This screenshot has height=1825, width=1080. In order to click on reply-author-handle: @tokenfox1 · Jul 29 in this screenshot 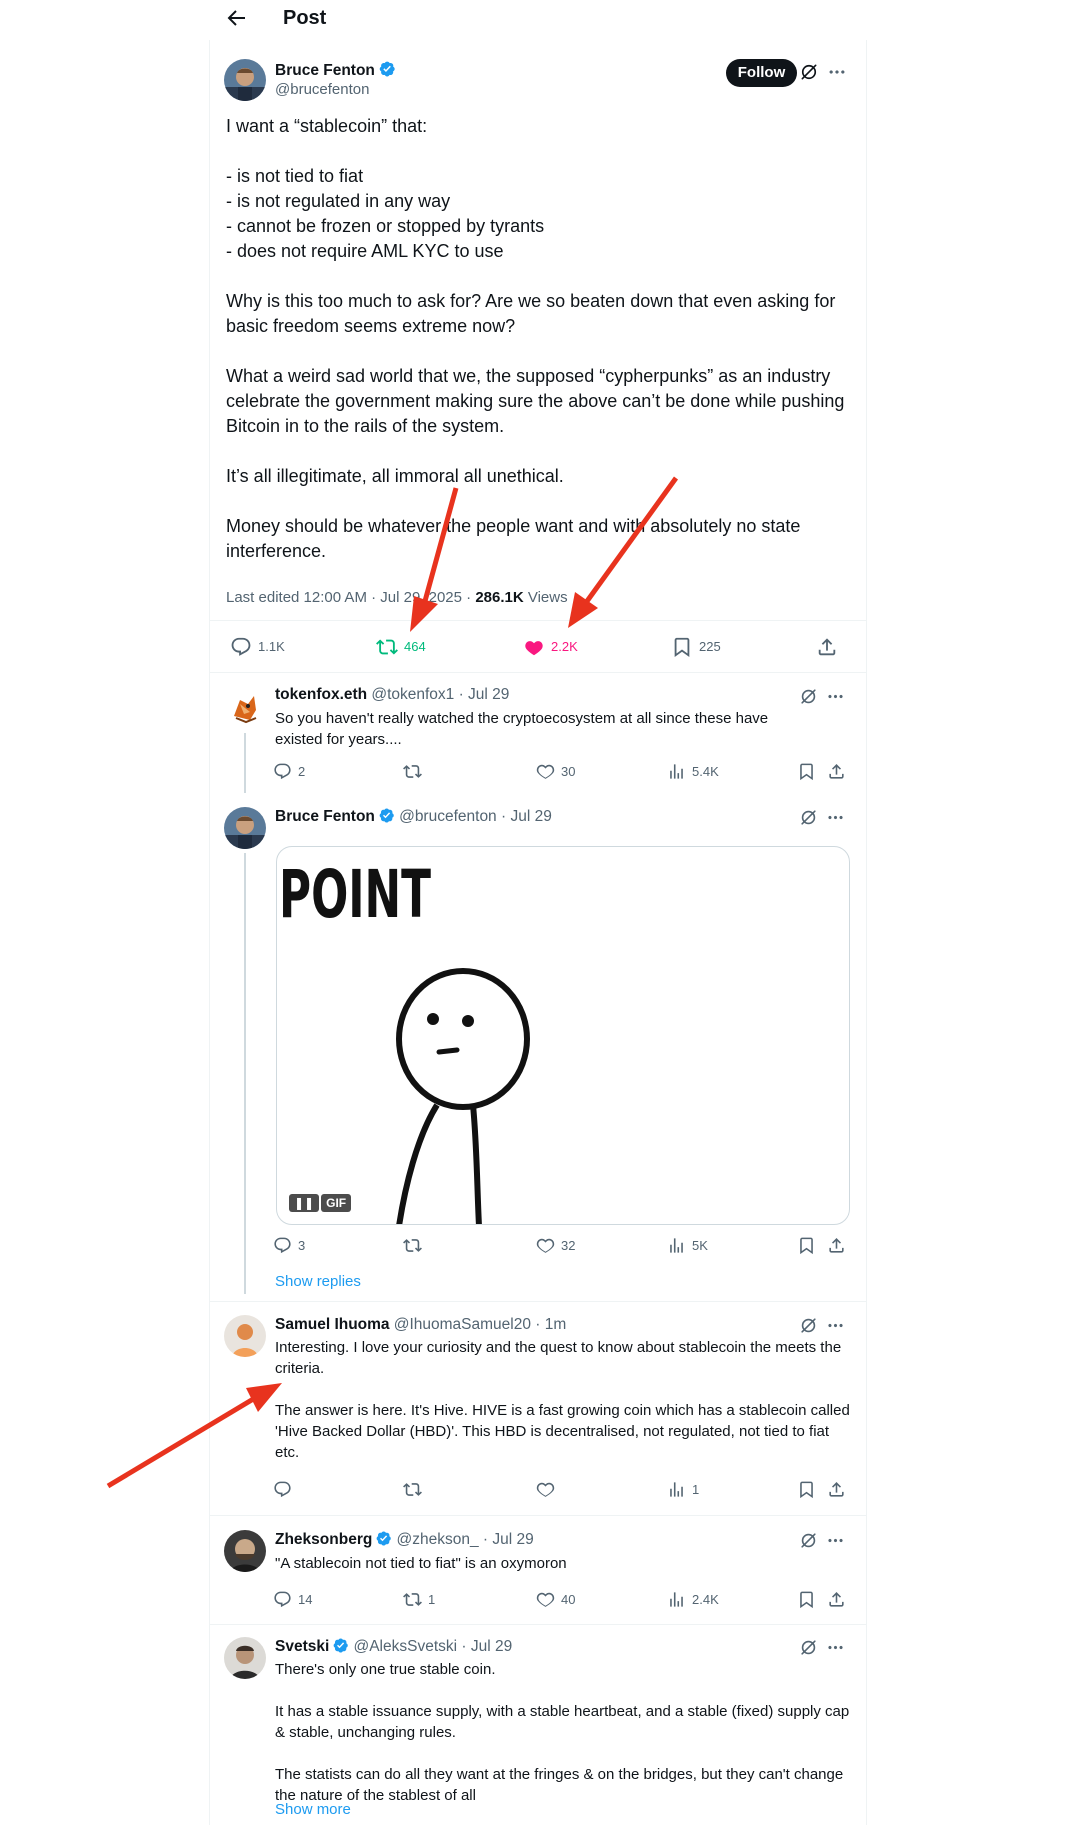, I will do `click(440, 694)`.